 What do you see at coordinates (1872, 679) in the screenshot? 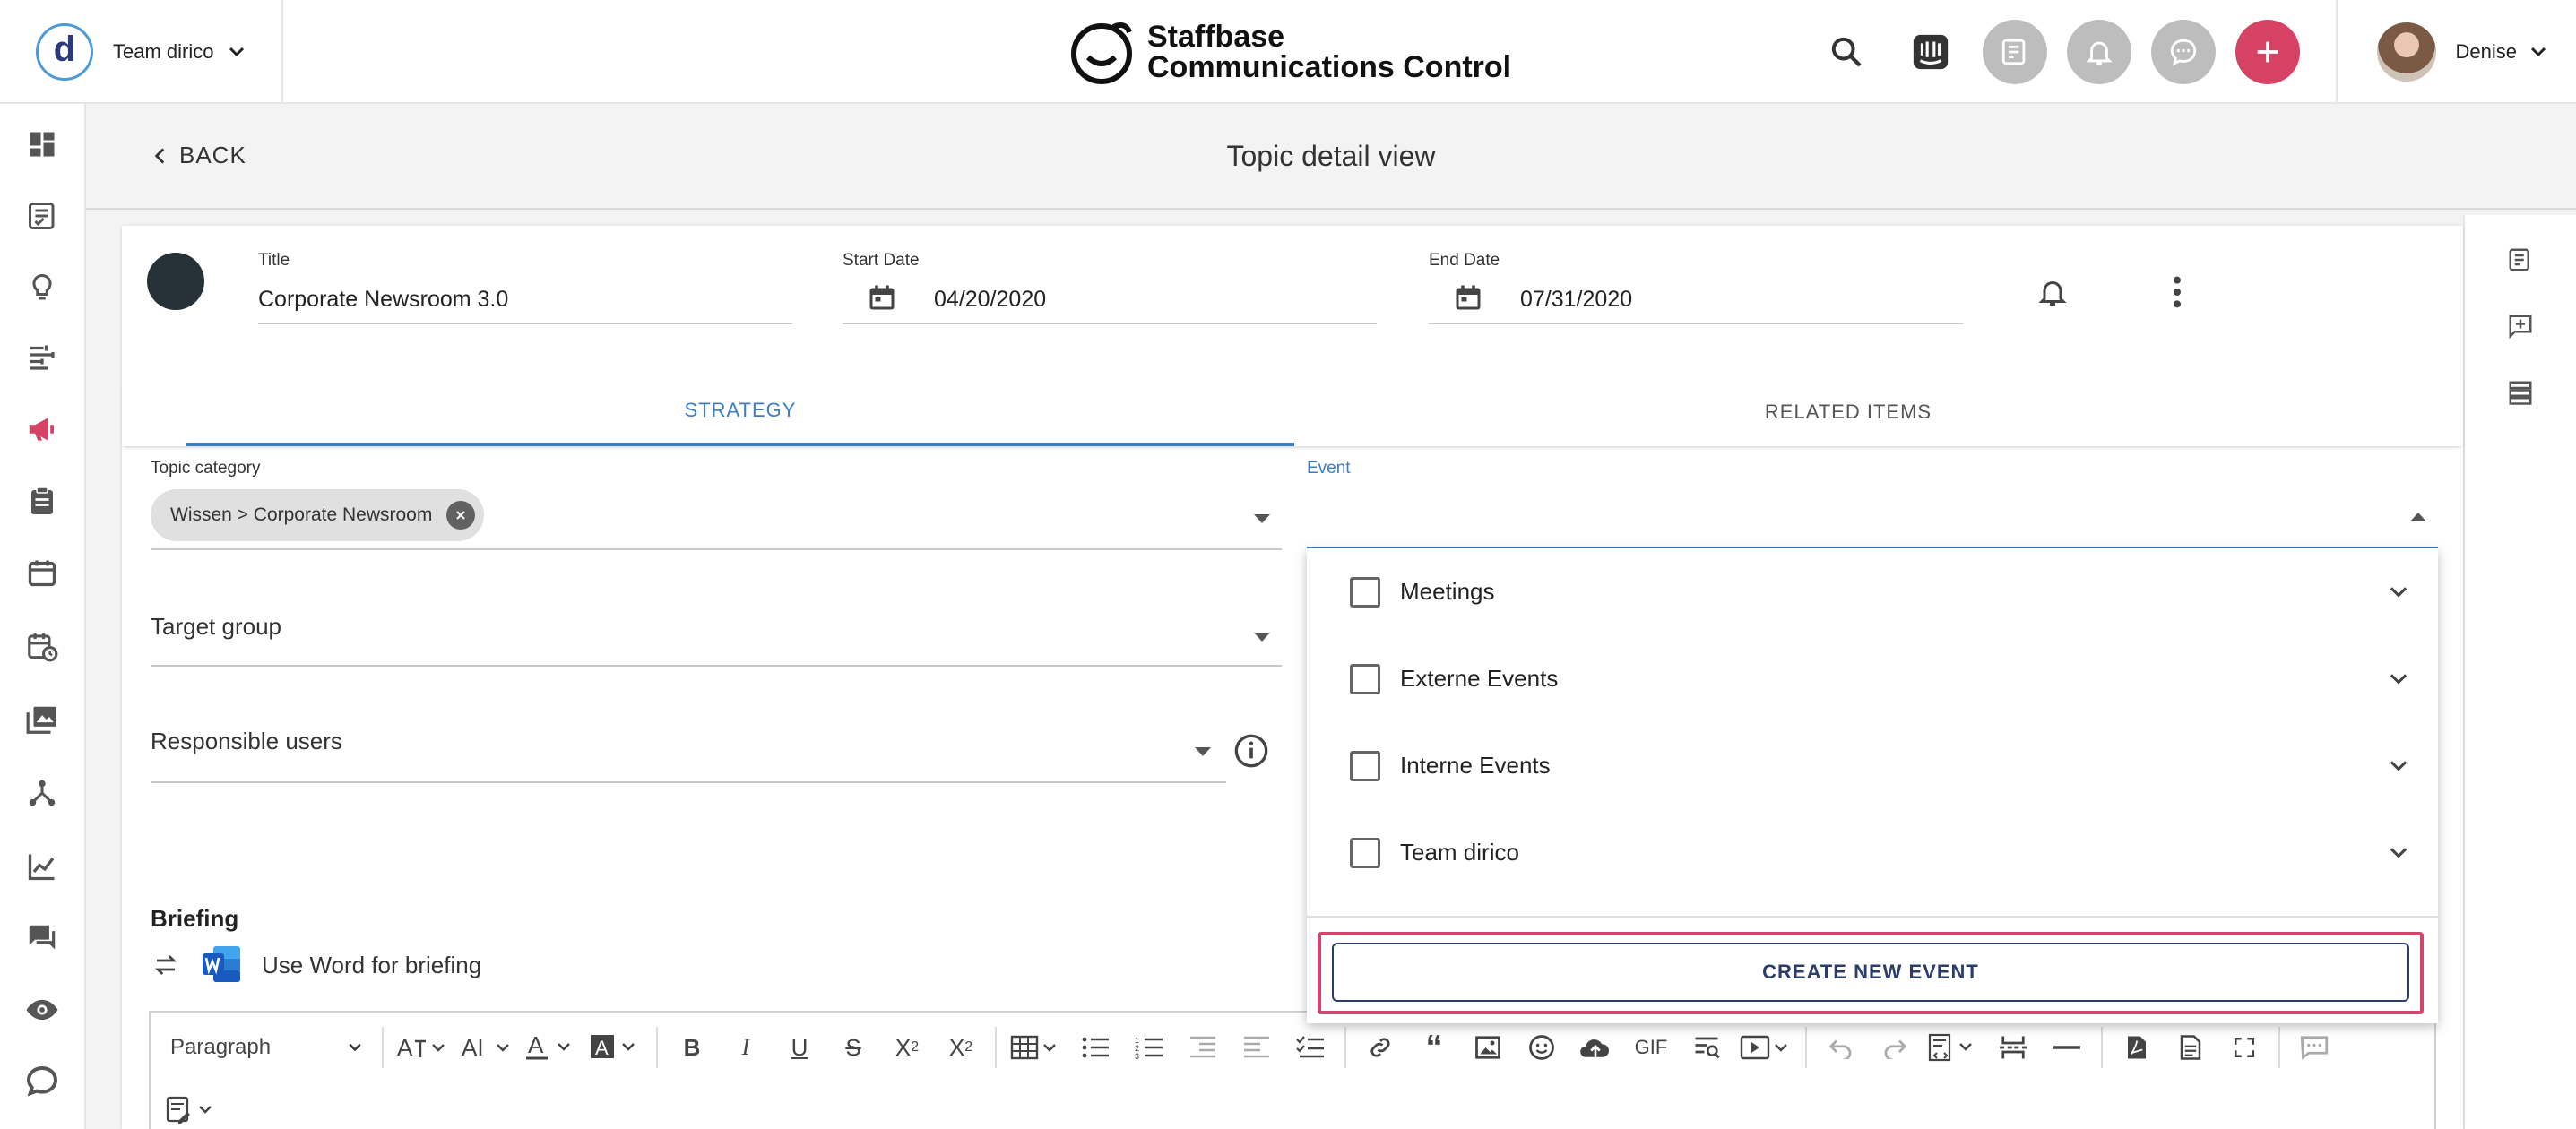
I see `event-option: Externe Events` at bounding box center [1872, 679].